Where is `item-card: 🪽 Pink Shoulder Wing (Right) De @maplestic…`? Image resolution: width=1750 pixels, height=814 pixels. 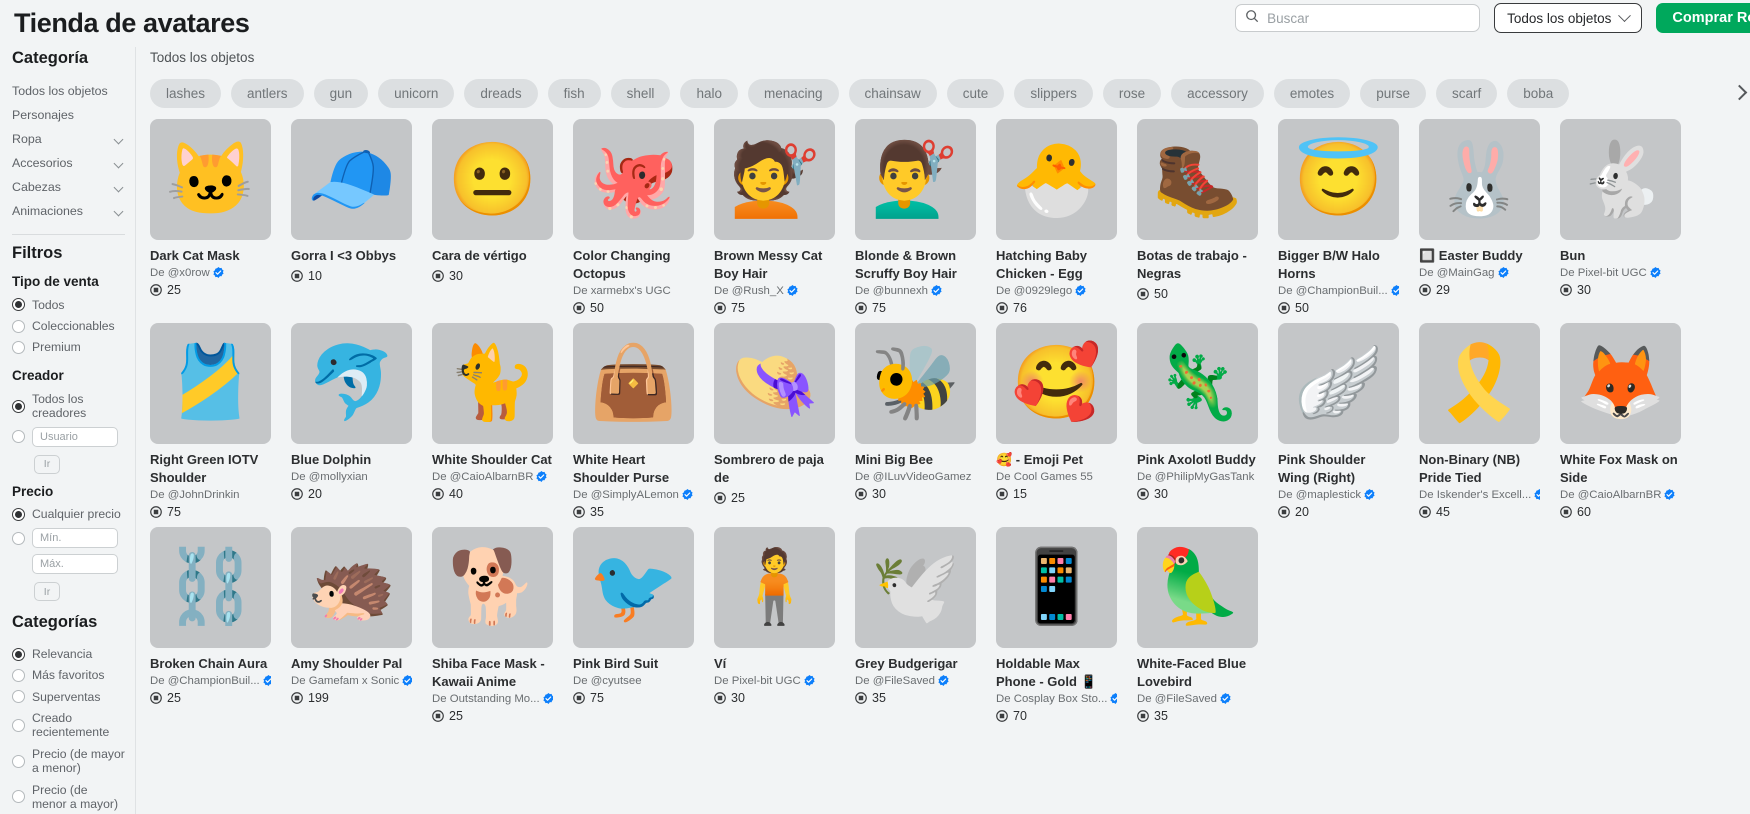 item-card: 🪽 Pink Shoulder Wing (Right) De @maplestic… is located at coordinates (1338, 420).